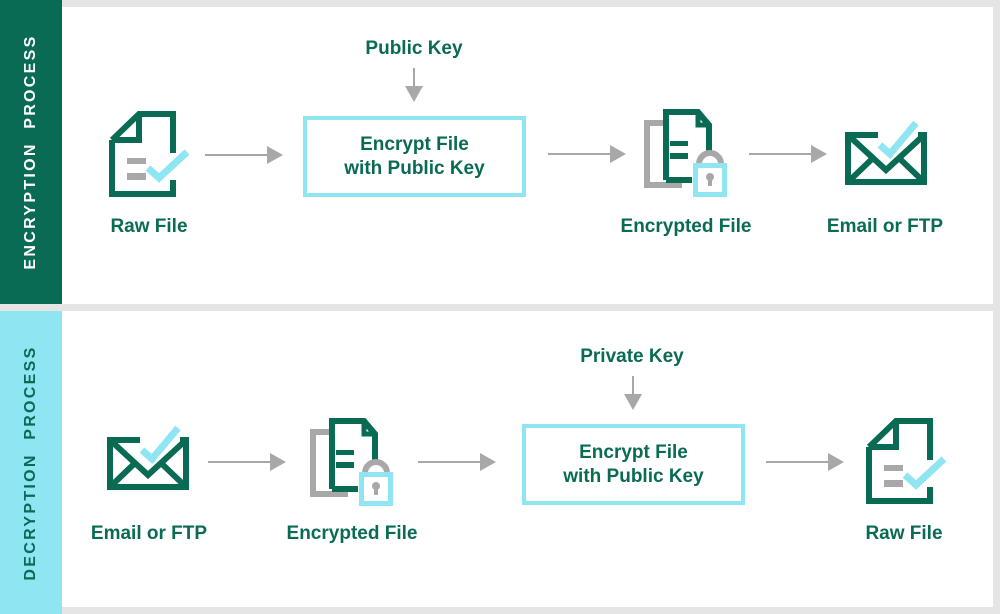 Image resolution: width=1000 pixels, height=614 pixels. I want to click on decryption-step-label-email: Email or FTP, so click(149, 533).